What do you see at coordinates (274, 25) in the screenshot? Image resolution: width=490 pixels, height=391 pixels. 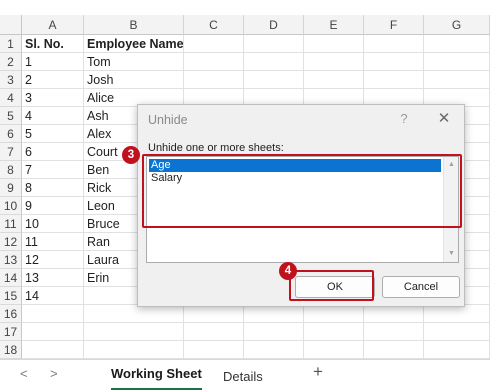 I see `column-header: D` at bounding box center [274, 25].